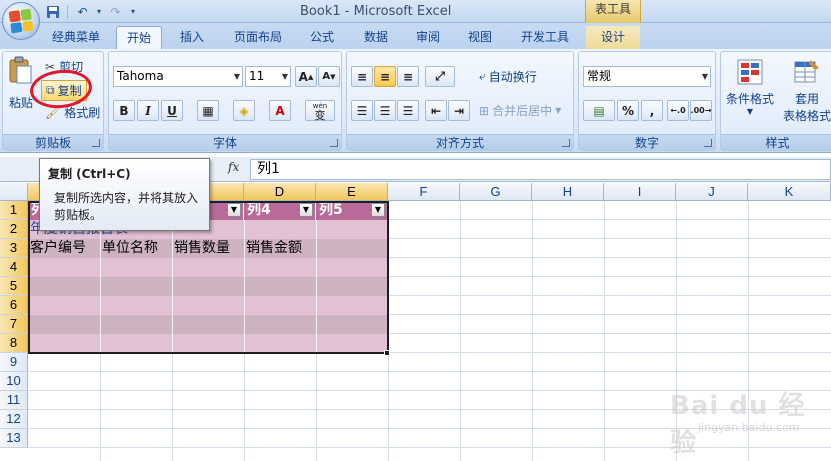 The width and height of the screenshot is (831, 461). What do you see at coordinates (139, 37) in the screenshot?
I see `tab-home: 开始` at bounding box center [139, 37].